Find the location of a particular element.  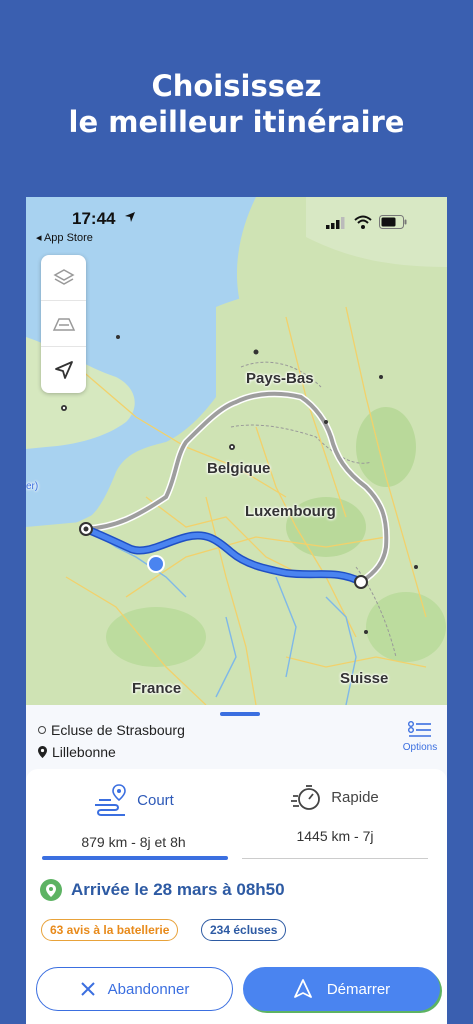

layers-icon is located at coordinates (63, 276).